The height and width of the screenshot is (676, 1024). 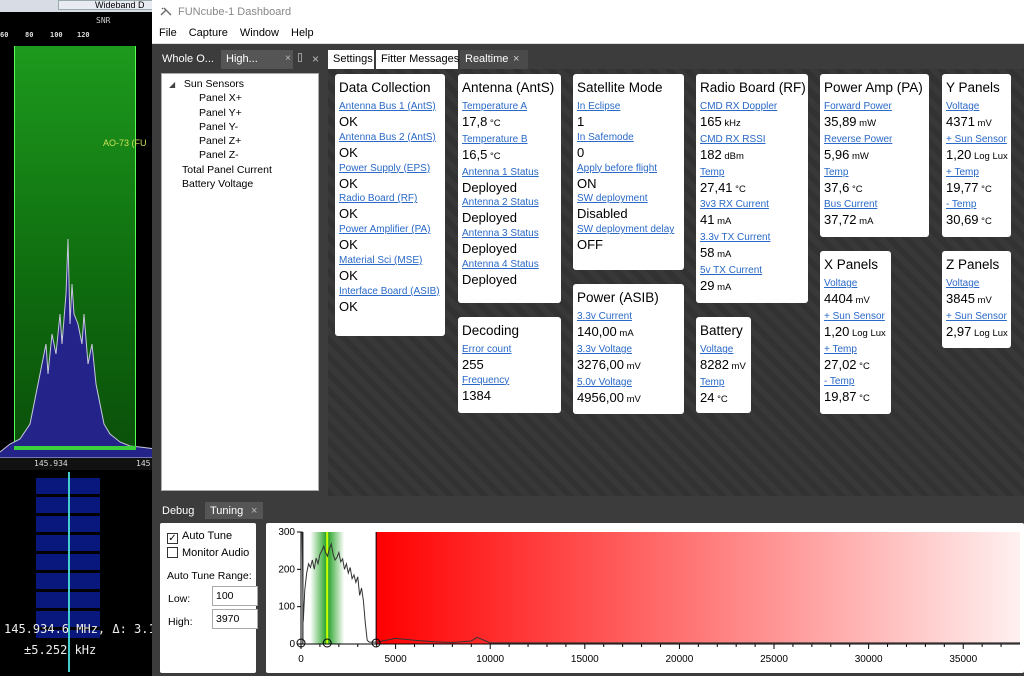 What do you see at coordinates (752, 106) in the screenshot?
I see `field-link: CMD RX Doppler` at bounding box center [752, 106].